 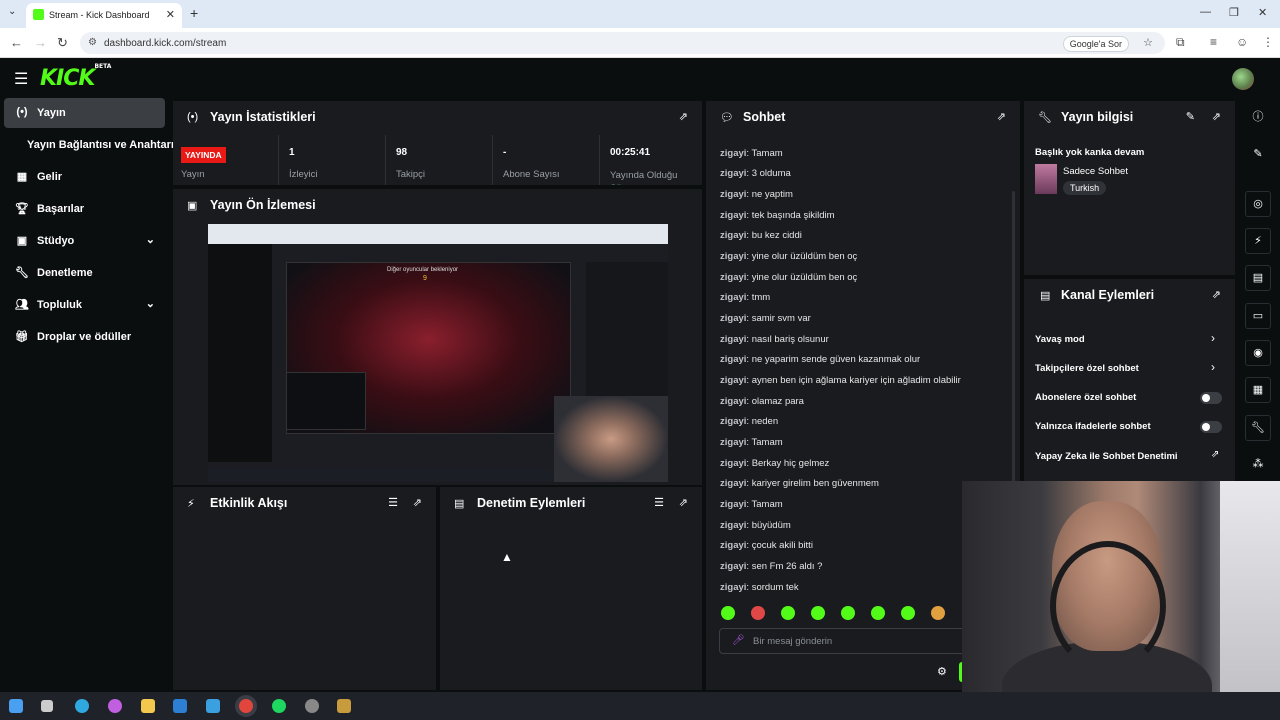 What do you see at coordinates (62, 43) in the screenshot?
I see `reload-icon: ↻` at bounding box center [62, 43].